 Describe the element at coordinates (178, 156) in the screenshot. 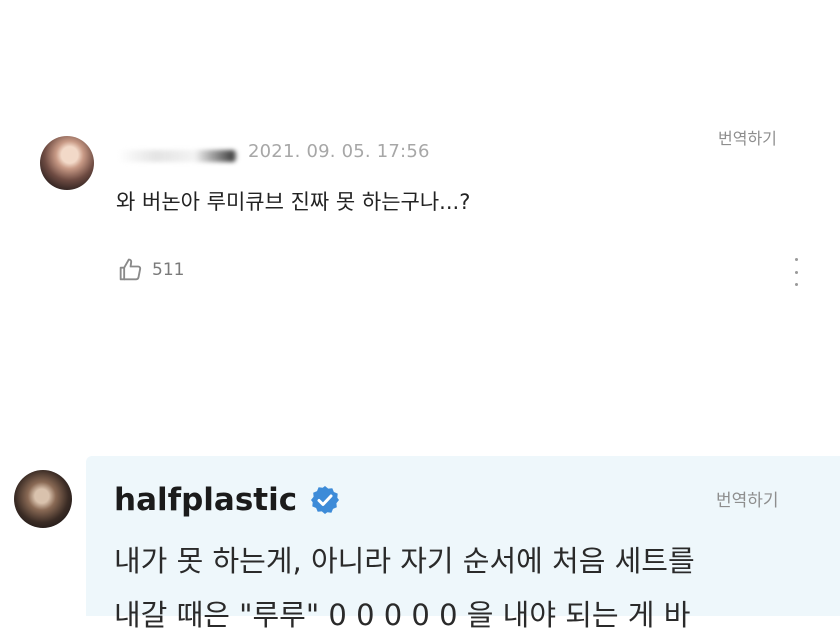

I see `blurred-username` at that location.